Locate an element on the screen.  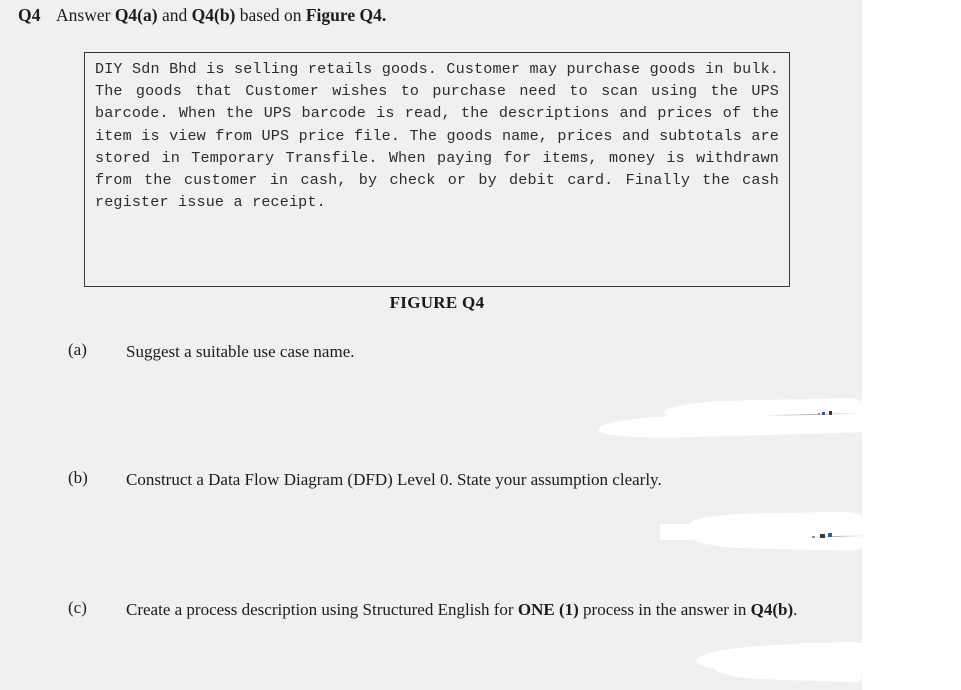
residual-ink-streak-b is located at coordinates (835, 536).